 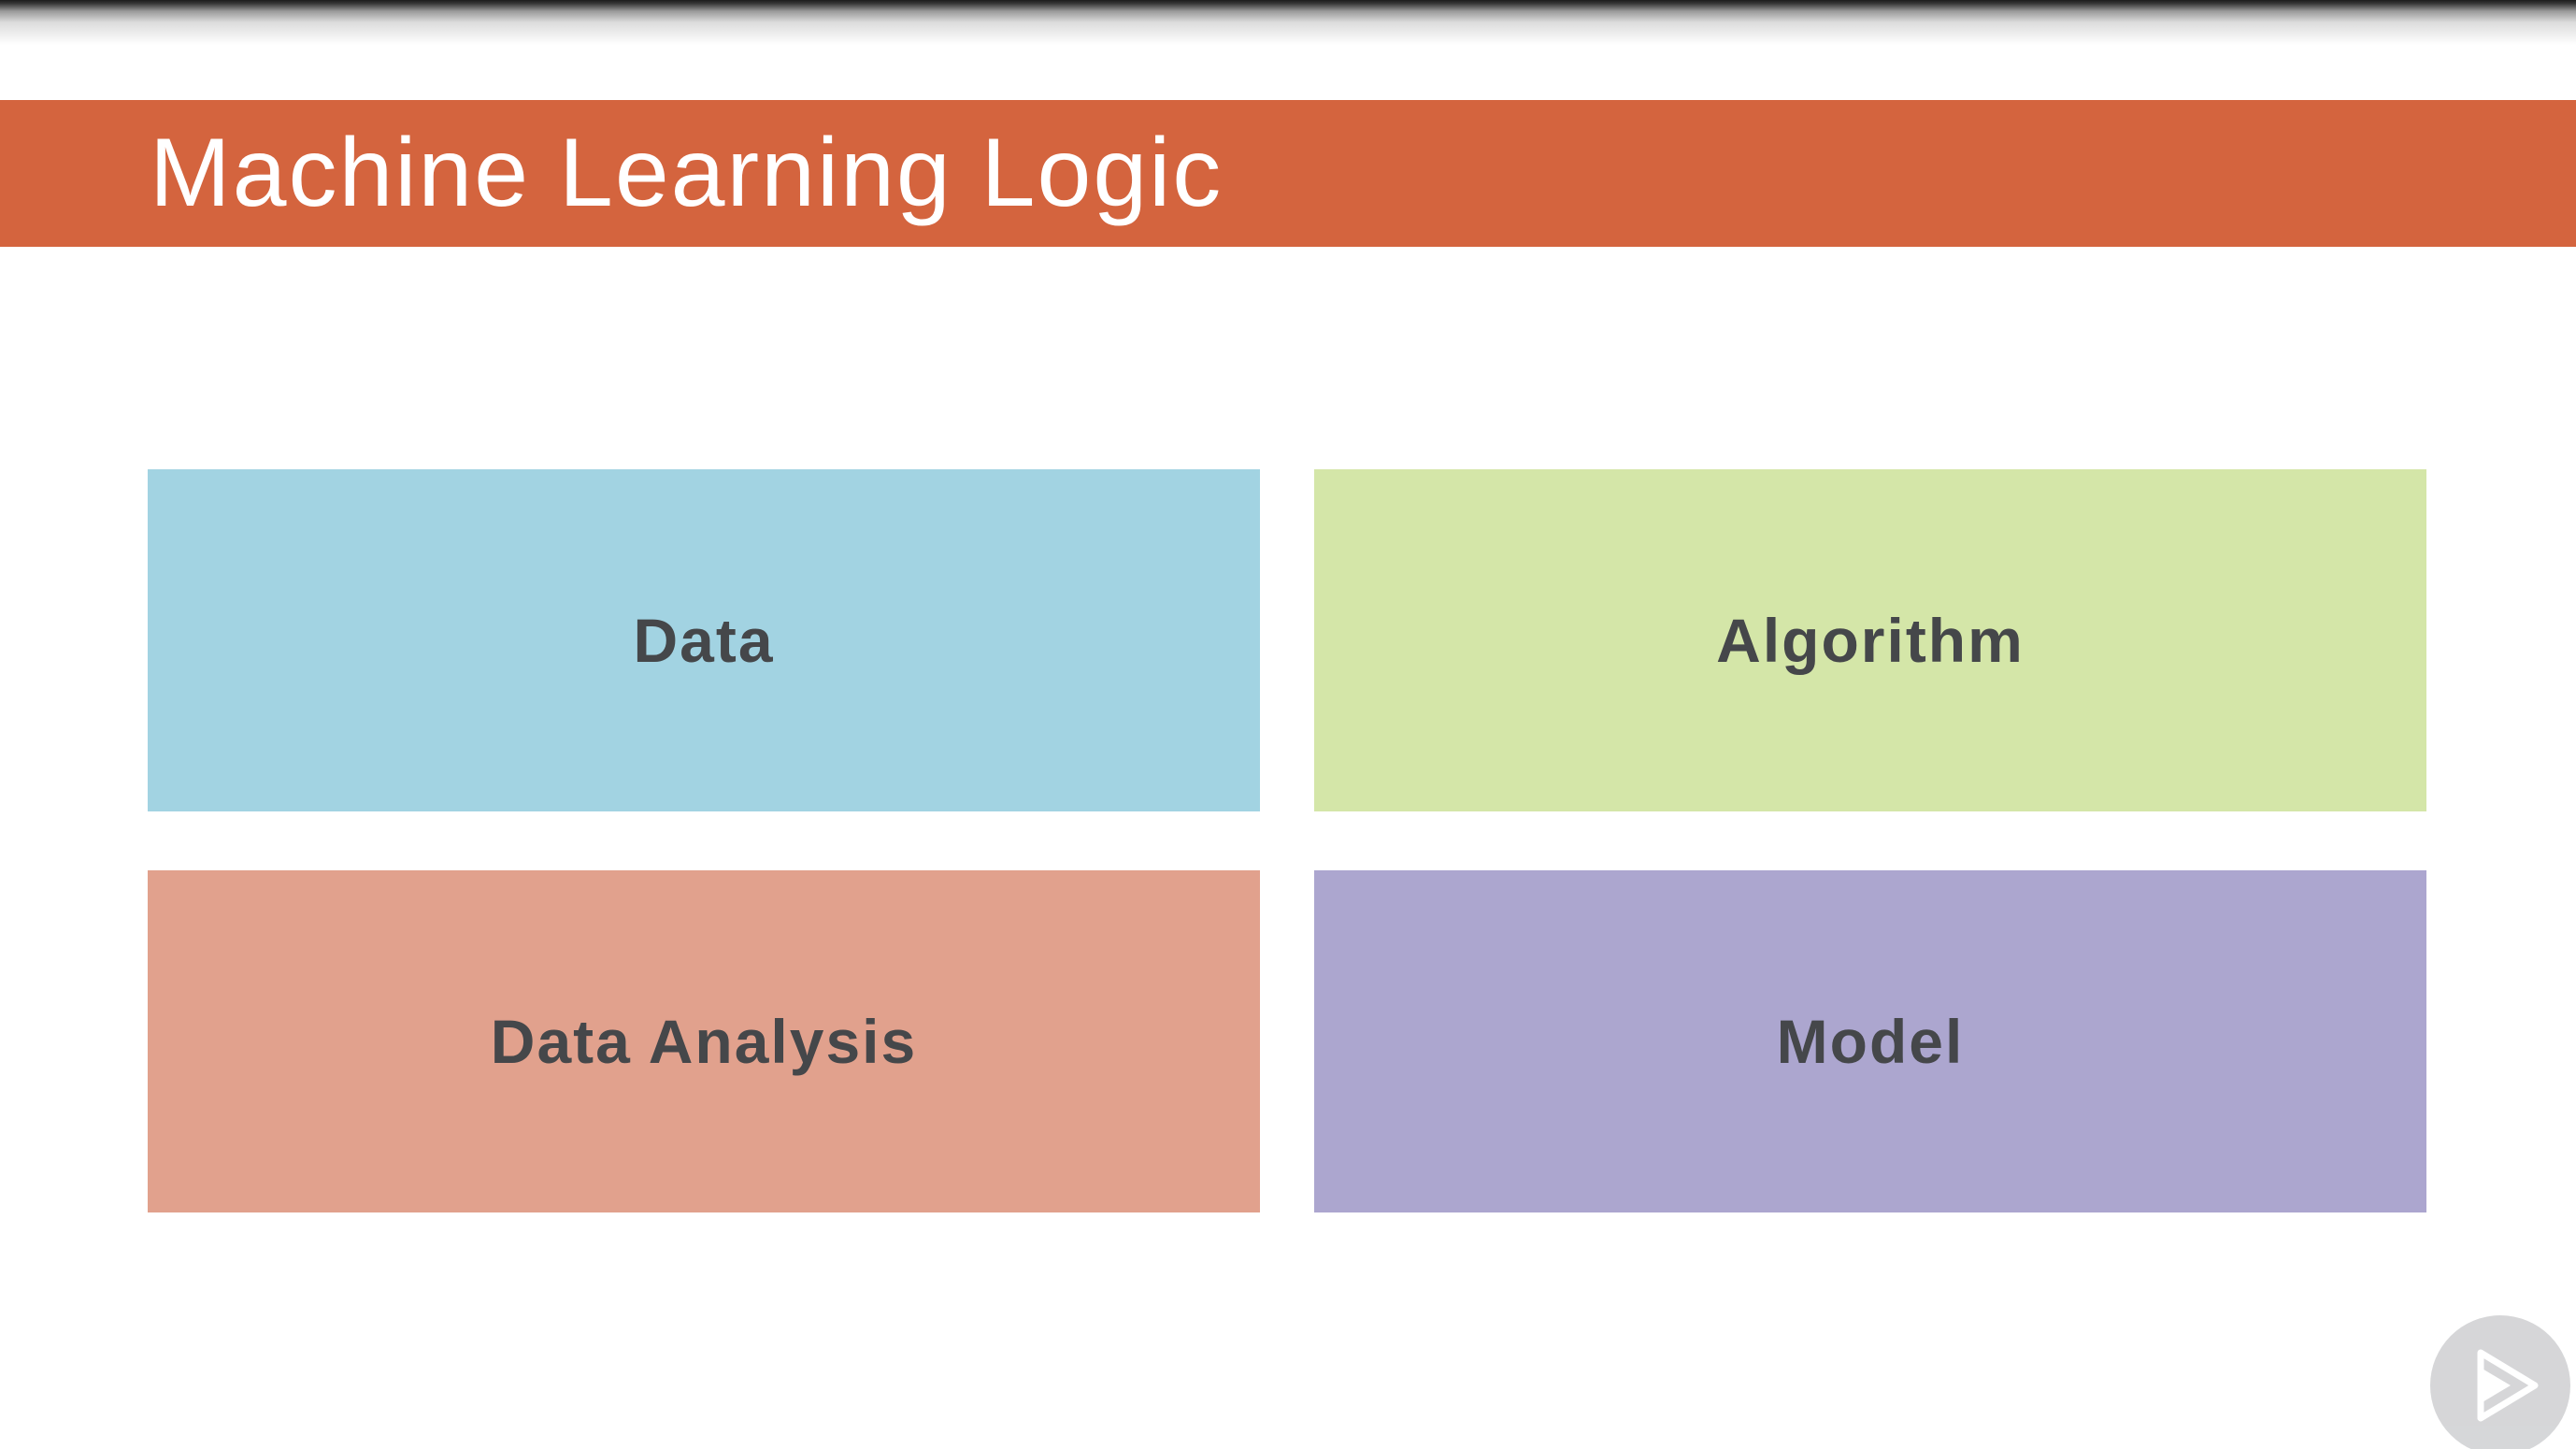 What do you see at coordinates (2508, 1385) in the screenshot?
I see `play-icon` at bounding box center [2508, 1385].